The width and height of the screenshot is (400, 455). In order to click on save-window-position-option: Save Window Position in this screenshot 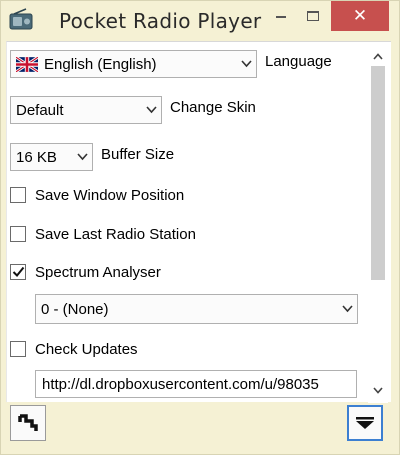, I will do `click(97, 195)`.